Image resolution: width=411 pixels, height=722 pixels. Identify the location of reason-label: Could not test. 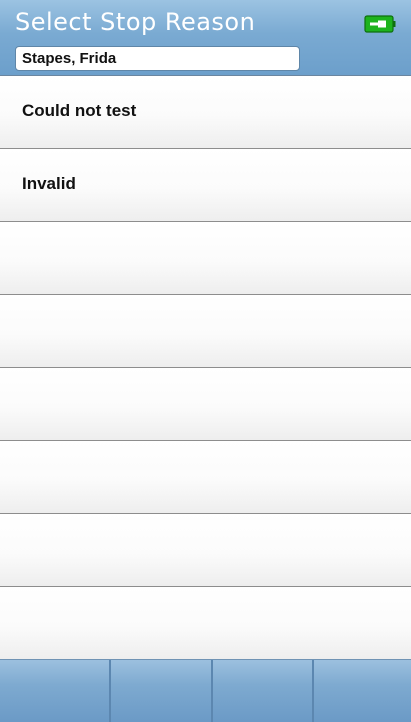
(79, 110).